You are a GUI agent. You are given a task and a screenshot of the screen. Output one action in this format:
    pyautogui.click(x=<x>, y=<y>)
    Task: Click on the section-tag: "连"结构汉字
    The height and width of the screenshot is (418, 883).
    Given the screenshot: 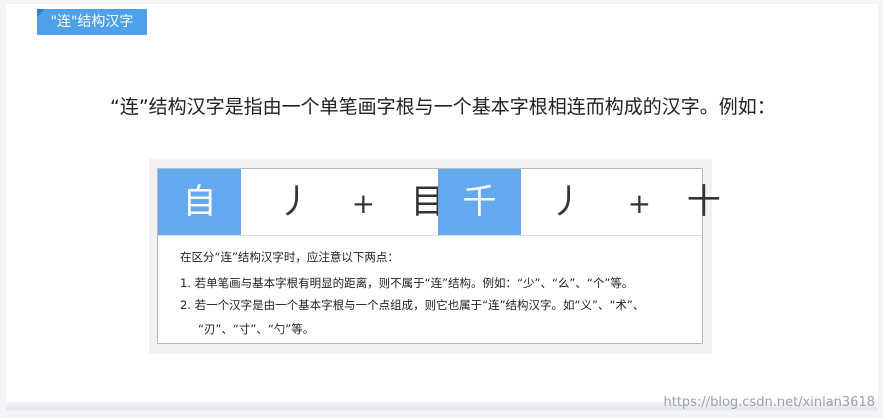 What is the action you would take?
    pyautogui.click(x=92, y=22)
    